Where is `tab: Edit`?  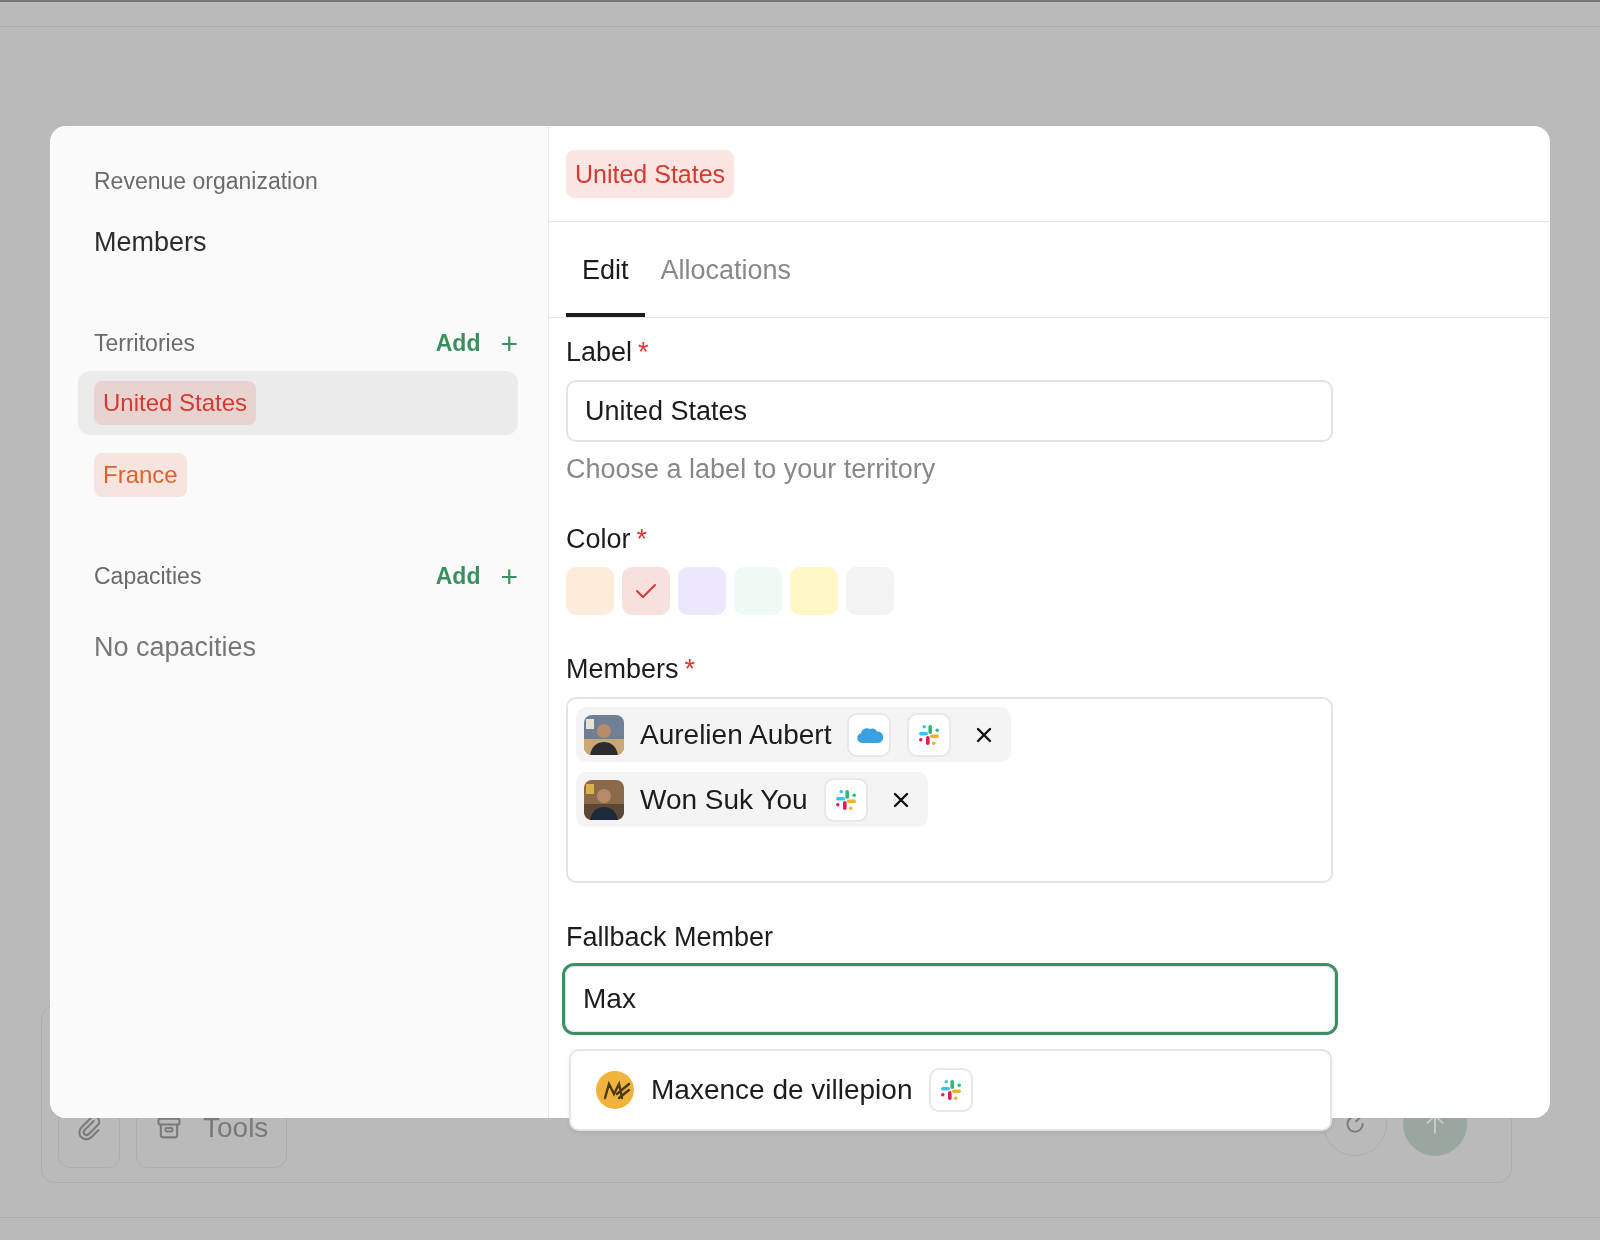 tab: Edit is located at coordinates (605, 269).